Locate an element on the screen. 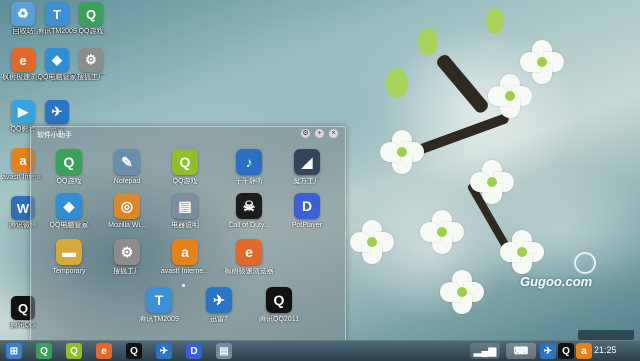 The image size is (640, 361). panel-title: 软件小助手 is located at coordinates (54, 135).